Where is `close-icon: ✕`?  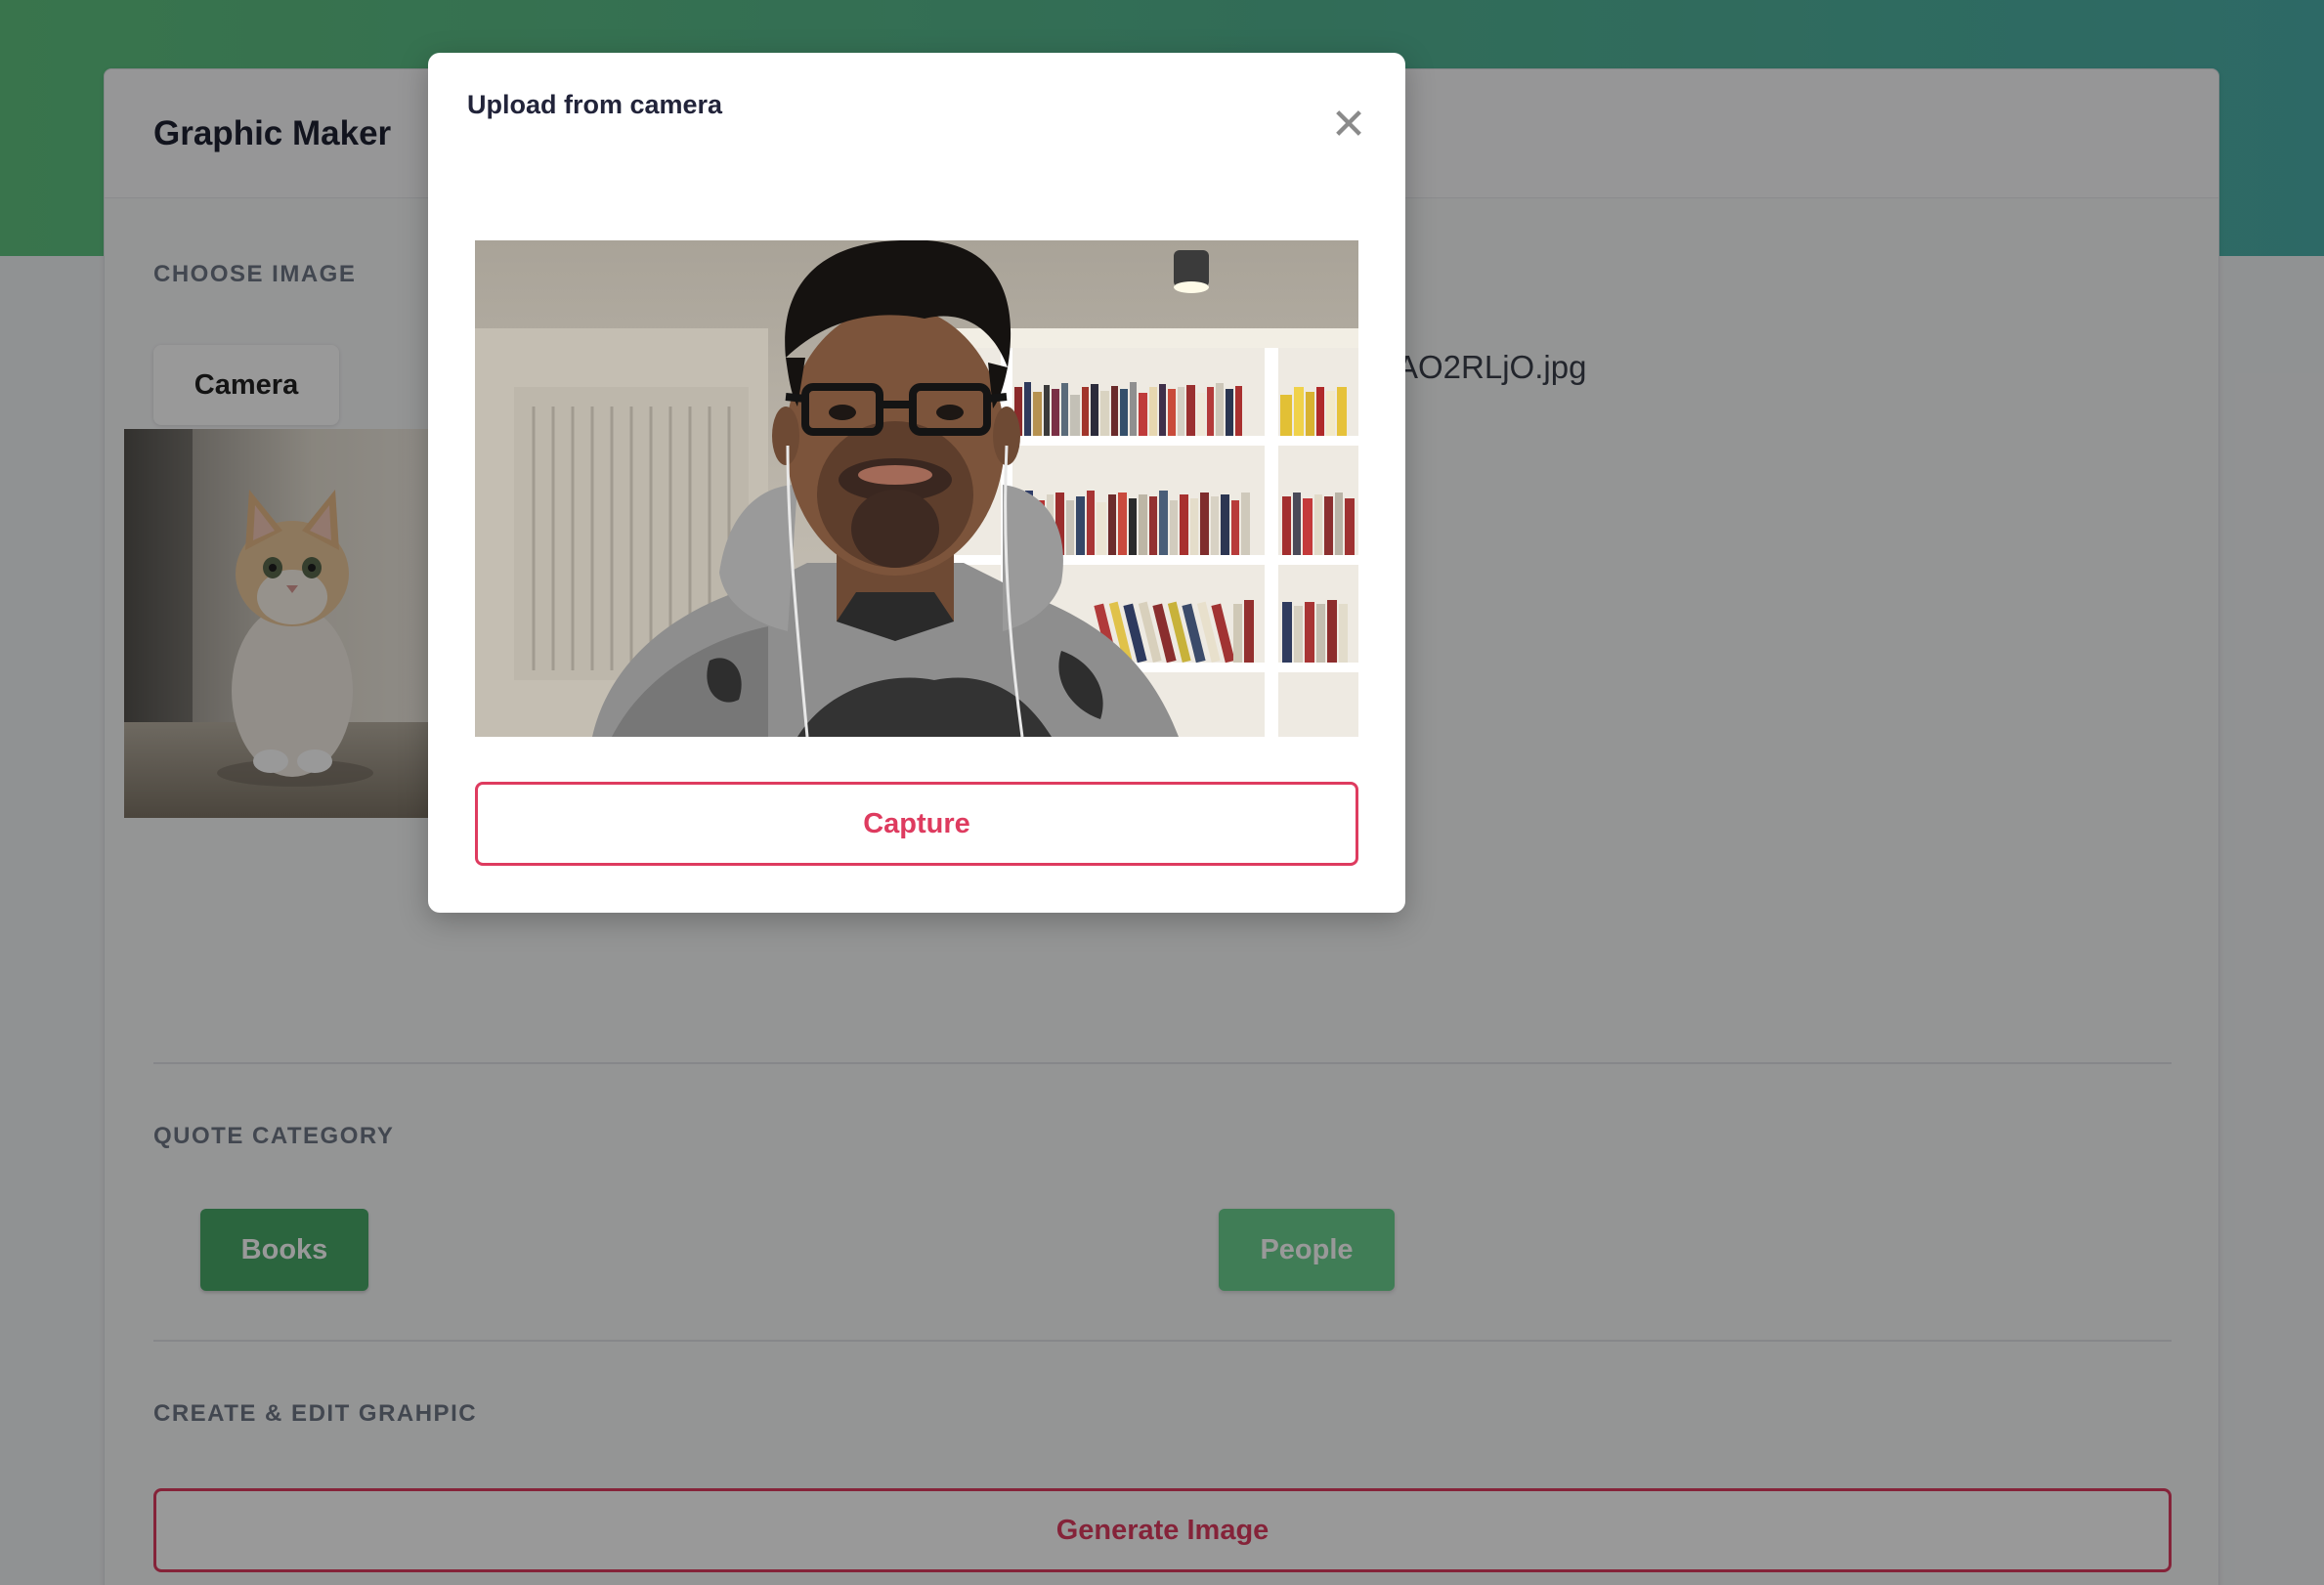
close-icon: ✕ is located at coordinates (1348, 125).